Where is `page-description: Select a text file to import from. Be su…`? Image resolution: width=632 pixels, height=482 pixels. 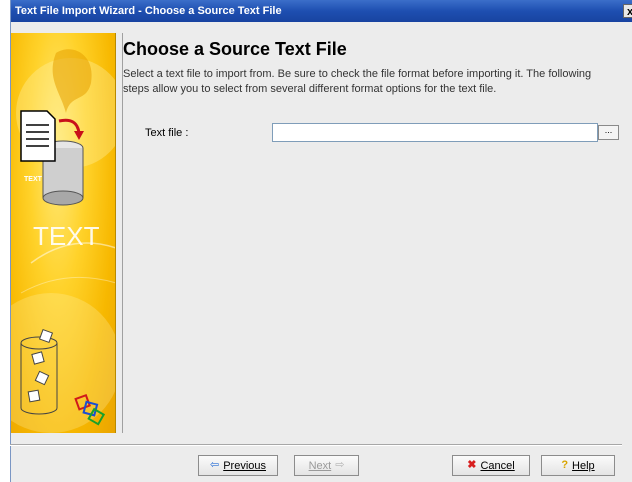 page-description: Select a text file to import from. Be su… is located at coordinates (357, 81).